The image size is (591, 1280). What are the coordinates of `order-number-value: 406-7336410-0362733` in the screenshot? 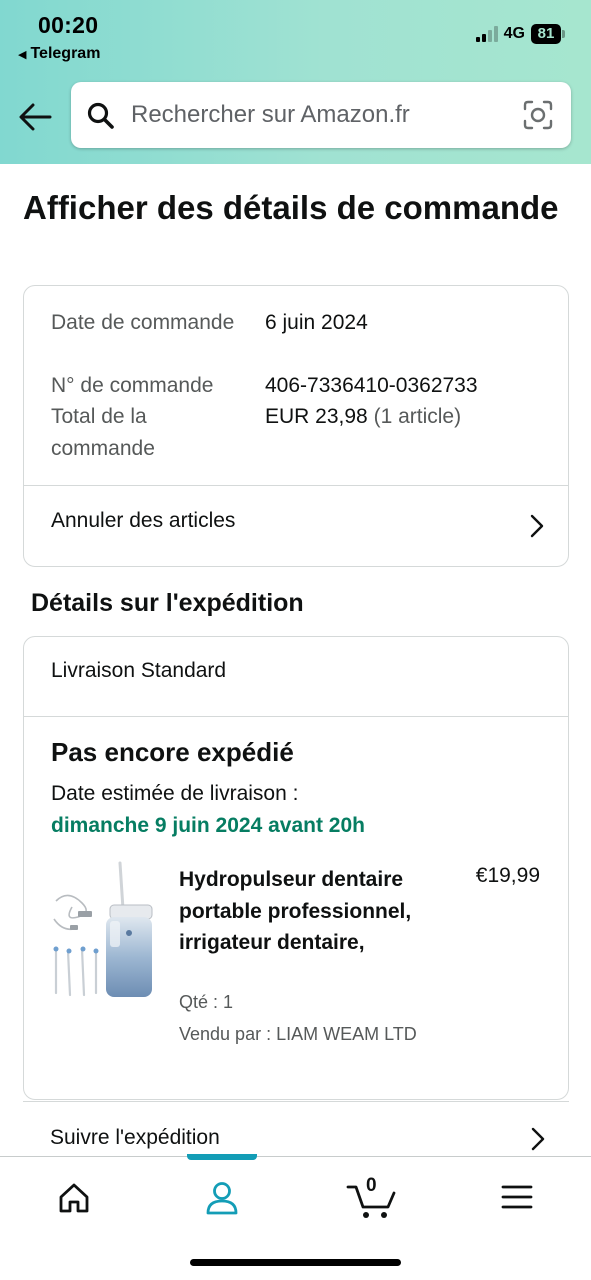 It's located at (371, 385).